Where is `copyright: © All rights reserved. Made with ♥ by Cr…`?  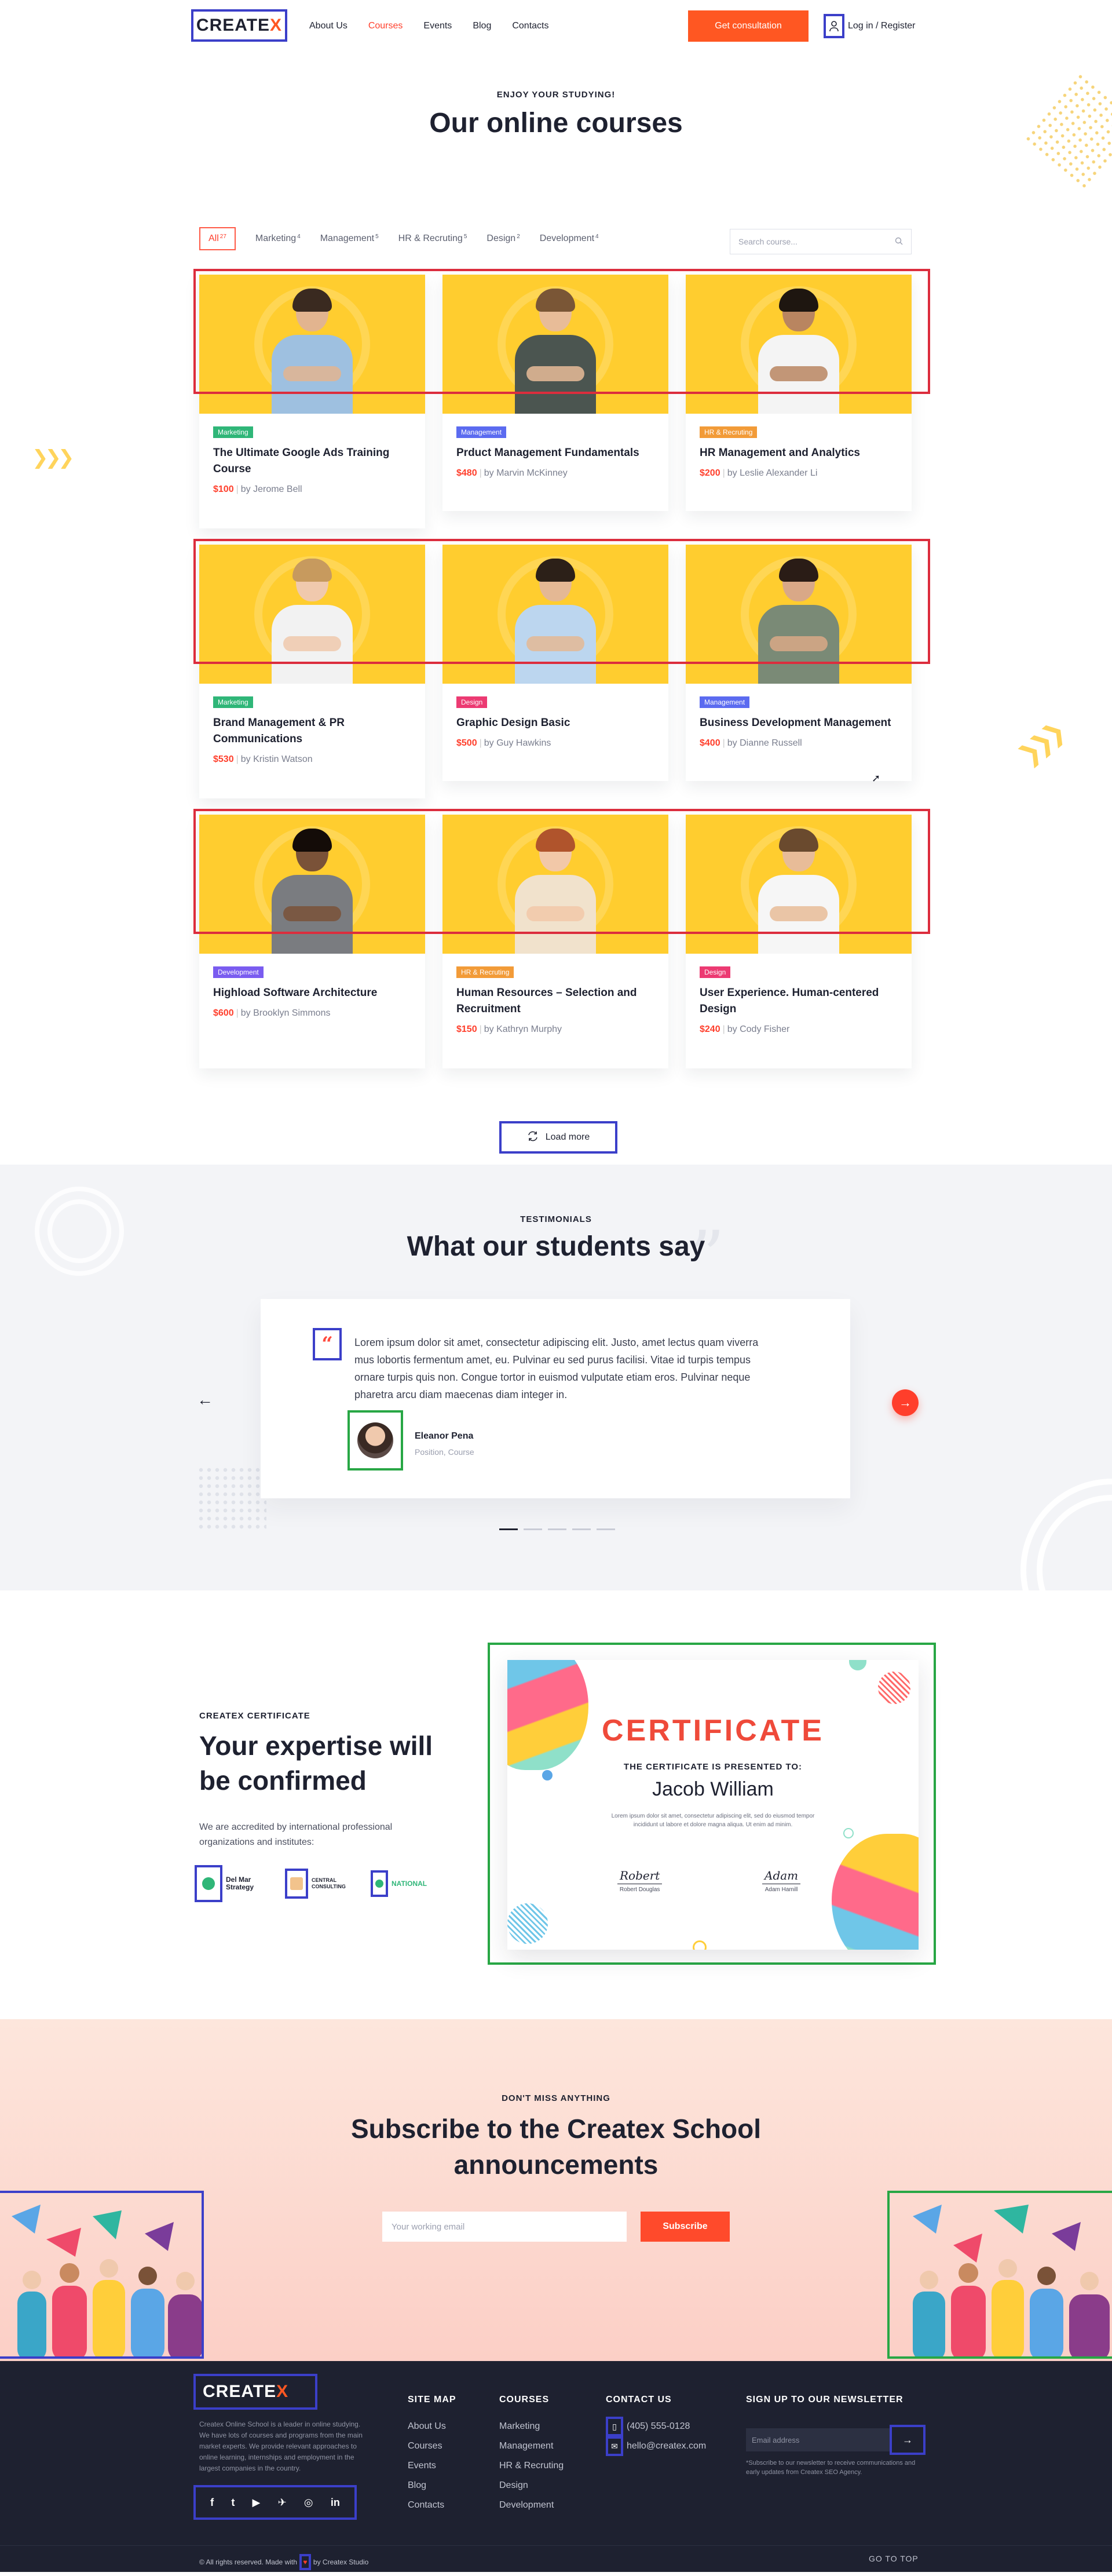 copyright: © All rights reserved. Made with ♥ by Cr… is located at coordinates (283, 2562).